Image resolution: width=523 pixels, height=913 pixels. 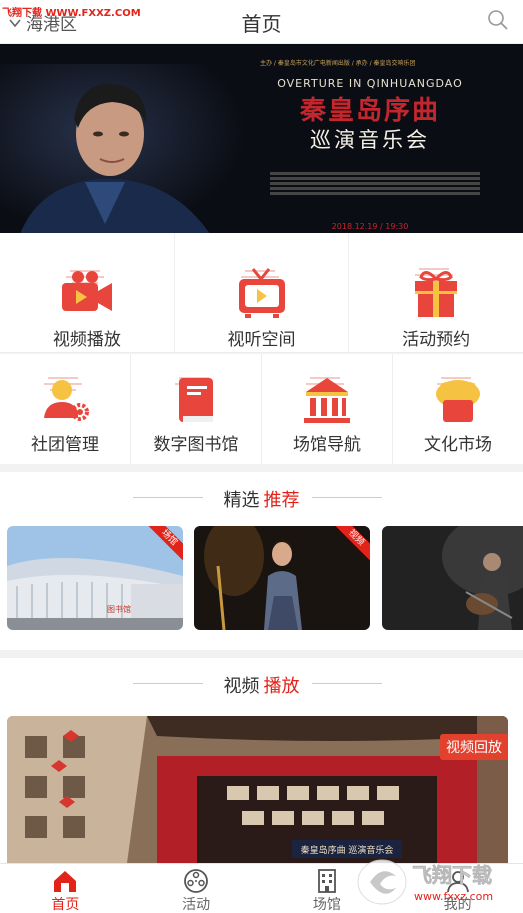 I want to click on section-title-part1: 精选, so click(x=241, y=500).